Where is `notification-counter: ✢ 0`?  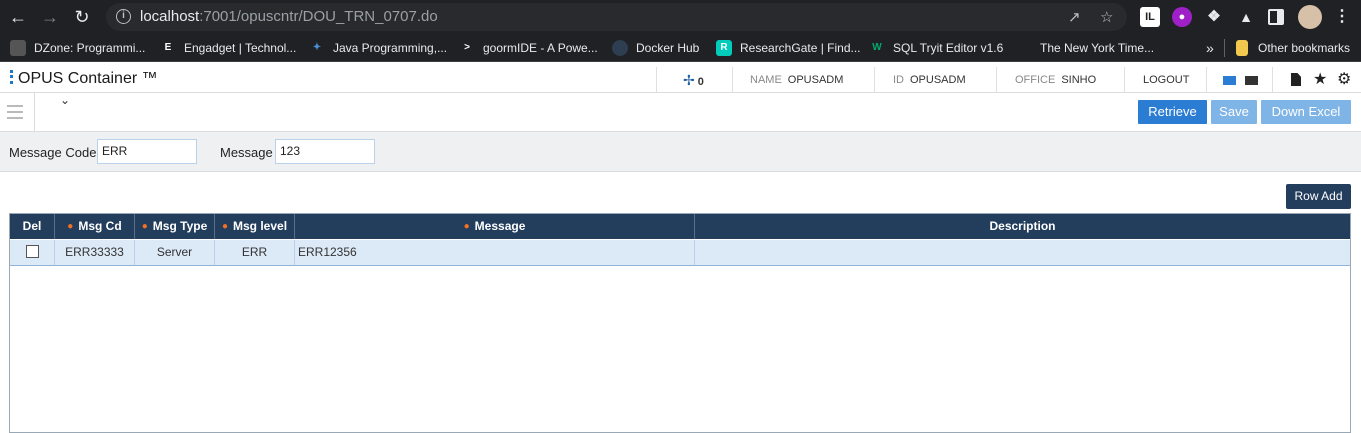 notification-counter: ✢ 0 is located at coordinates (694, 80).